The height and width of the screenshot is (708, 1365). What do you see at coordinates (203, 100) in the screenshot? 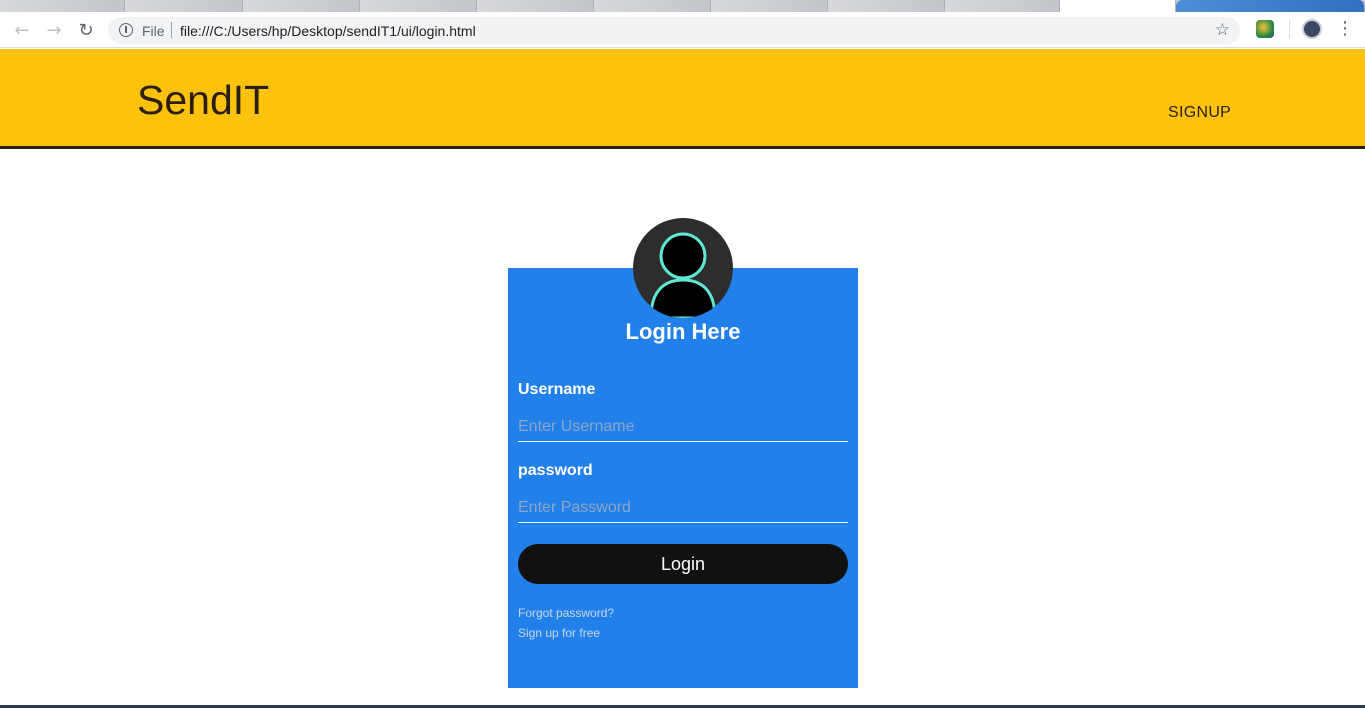
I see `brand-logo-text: SendIT` at bounding box center [203, 100].